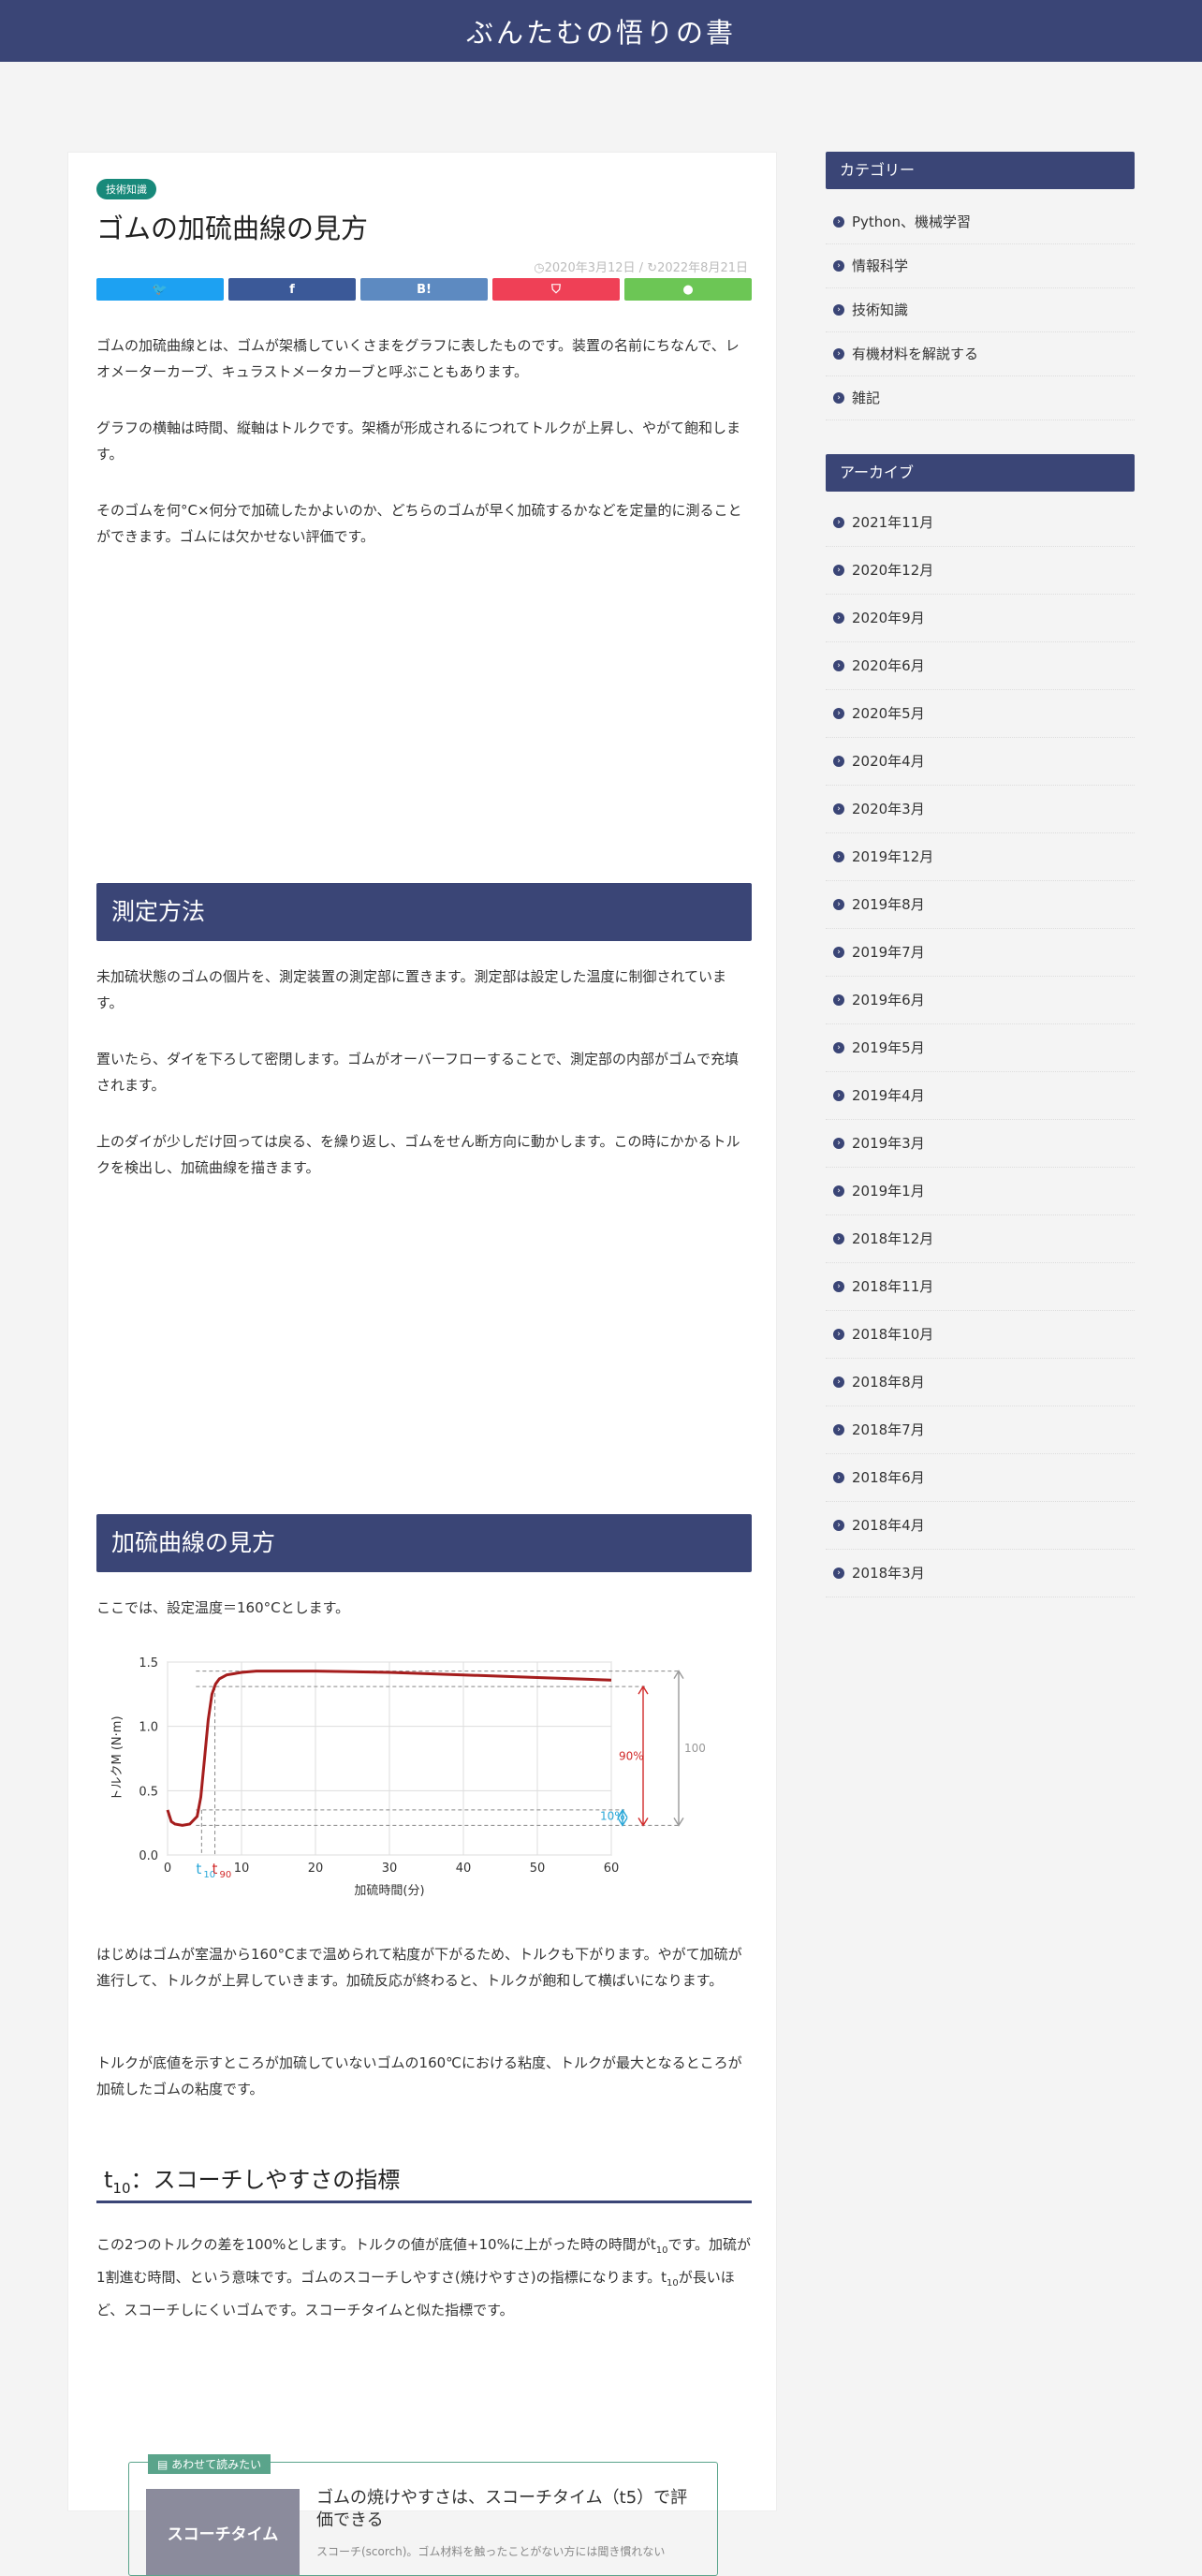 The height and width of the screenshot is (2576, 1202). Describe the element at coordinates (893, 856) in the screenshot. I see `archive-label: 2019年12月` at that location.